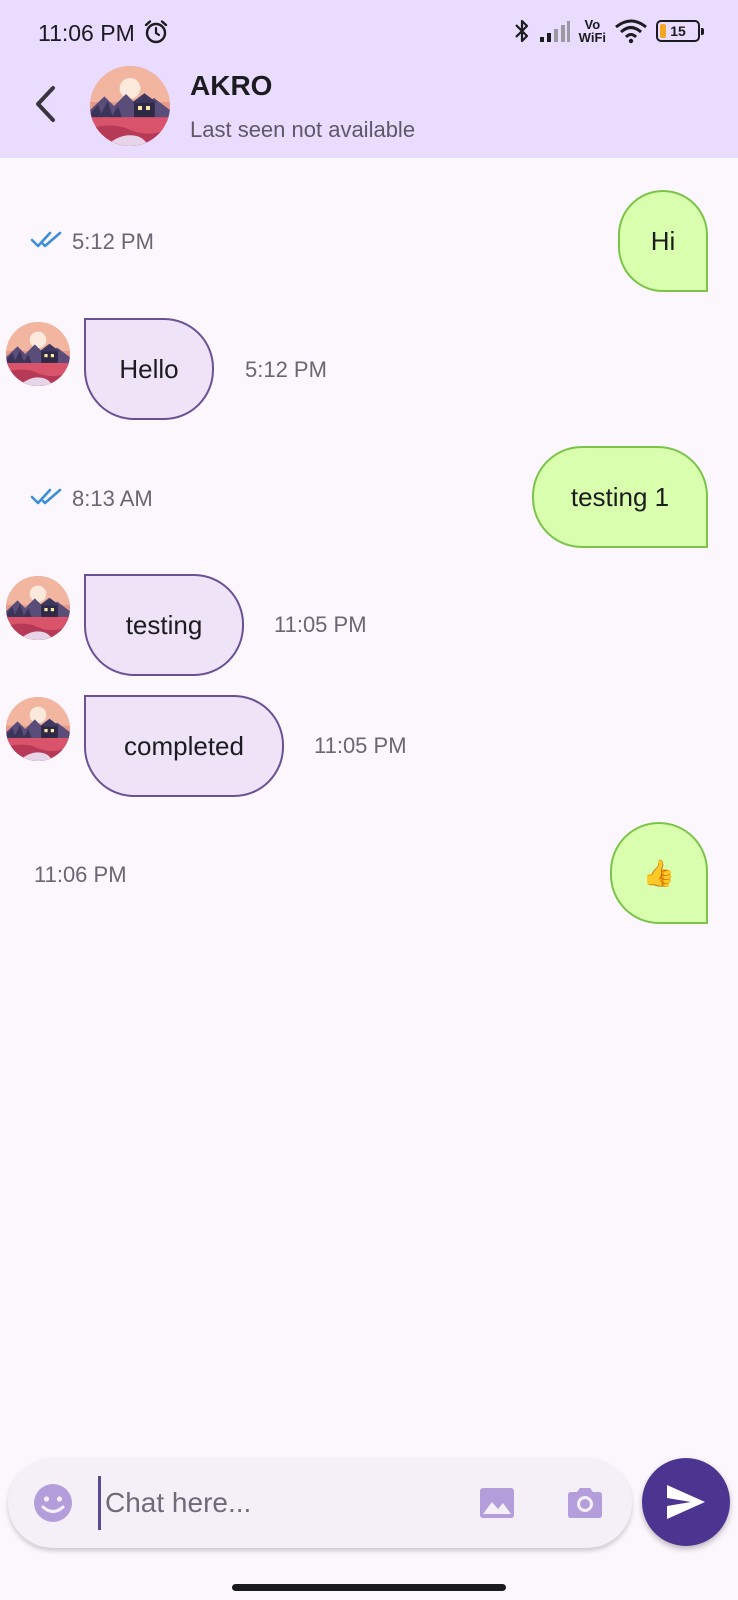 The width and height of the screenshot is (738, 1600). Describe the element at coordinates (369, 31) in the screenshot. I see `status-bar: 11:06 PM Vo WiFi 15` at that location.